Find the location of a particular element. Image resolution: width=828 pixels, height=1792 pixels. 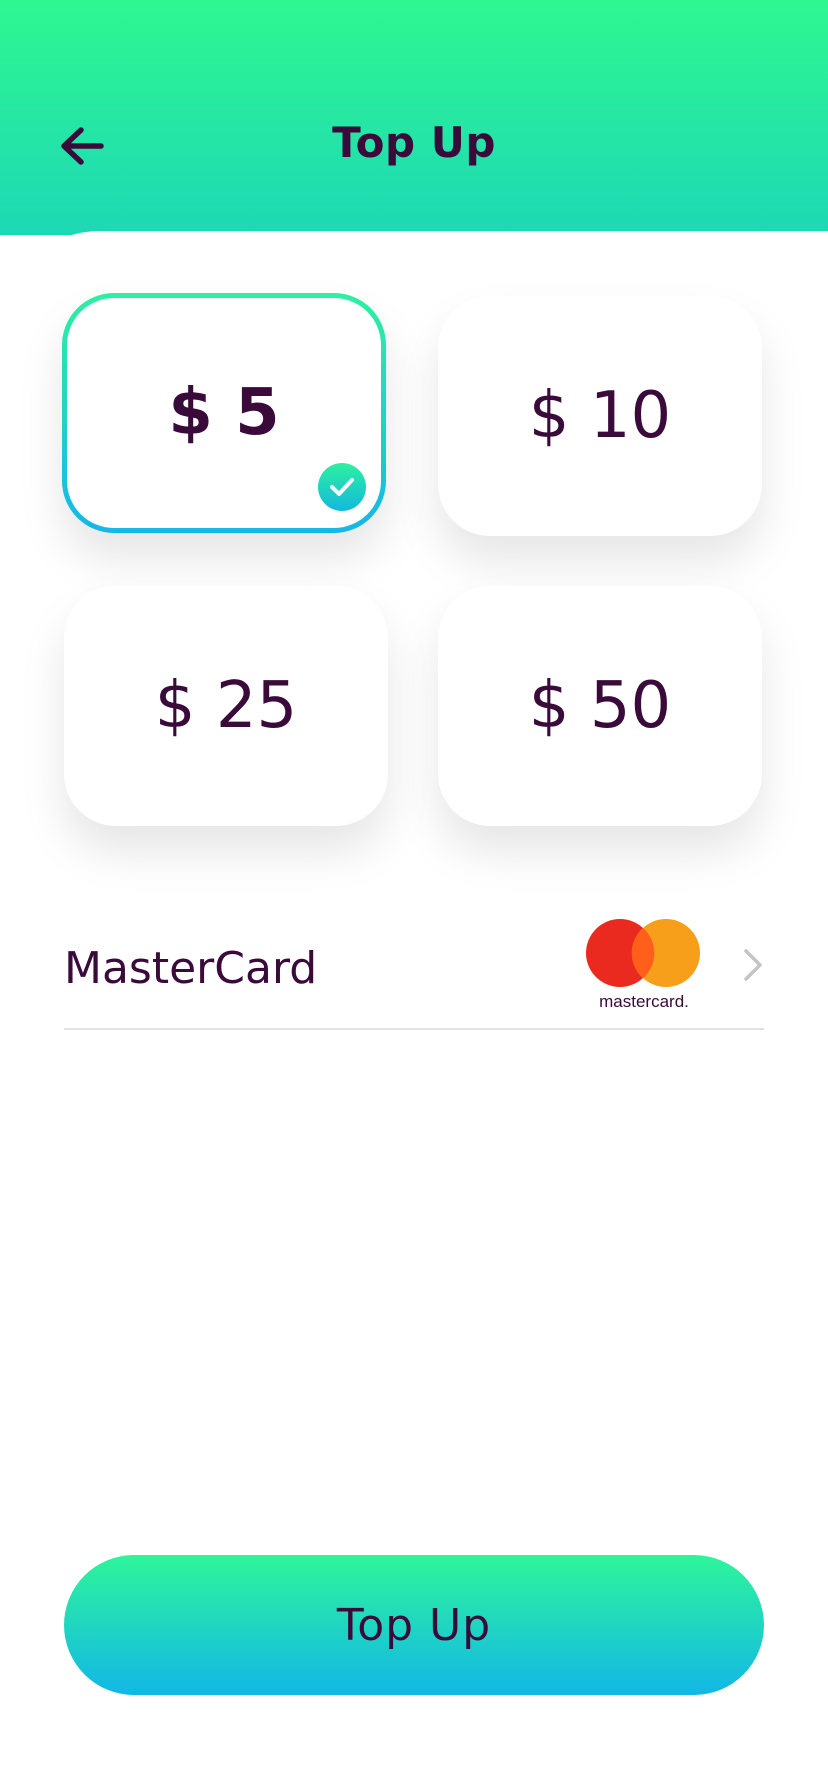

amount-option-10: $ 10 is located at coordinates (600, 416).